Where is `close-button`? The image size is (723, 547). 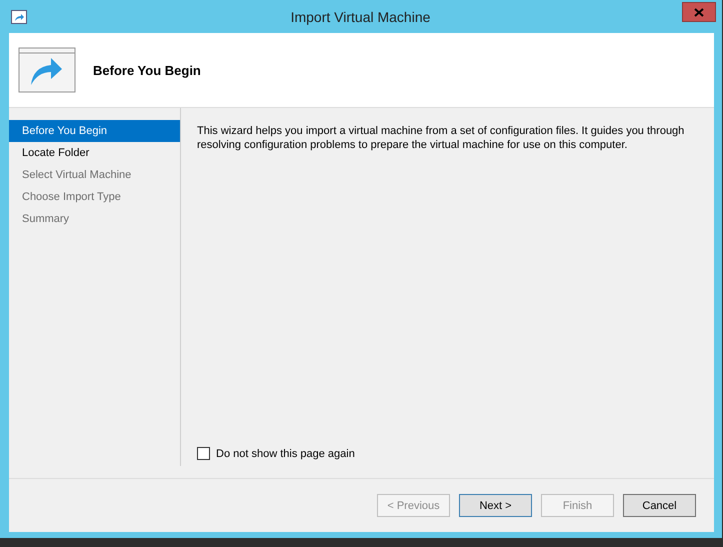 close-button is located at coordinates (699, 12).